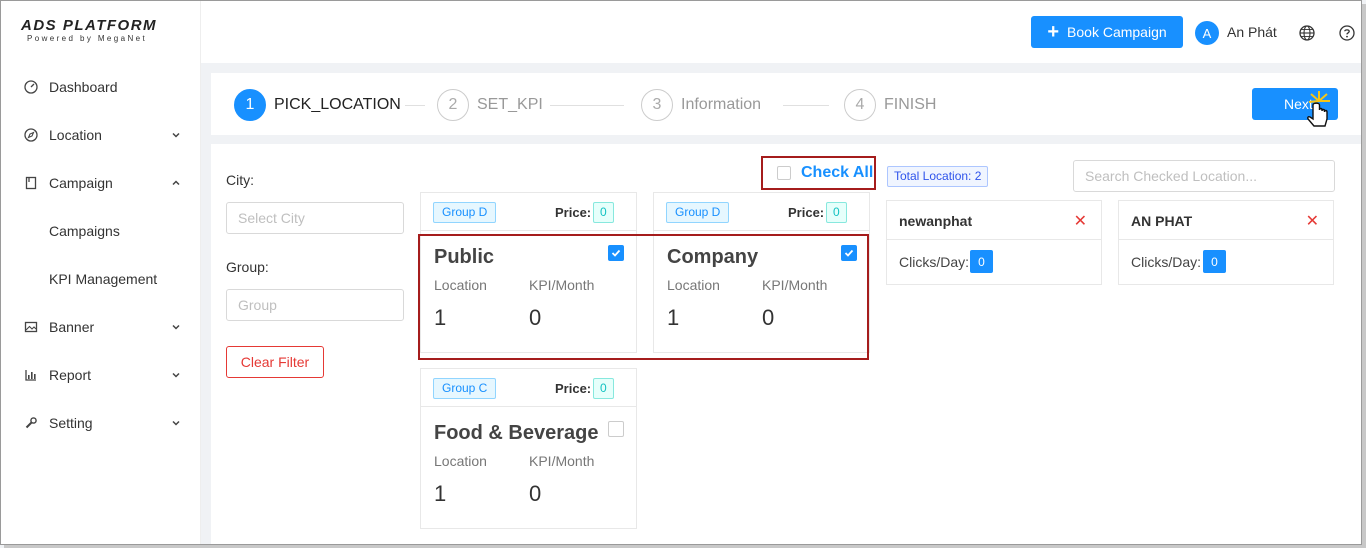  What do you see at coordinates (860, 105) in the screenshot?
I see `step-number: 4` at bounding box center [860, 105].